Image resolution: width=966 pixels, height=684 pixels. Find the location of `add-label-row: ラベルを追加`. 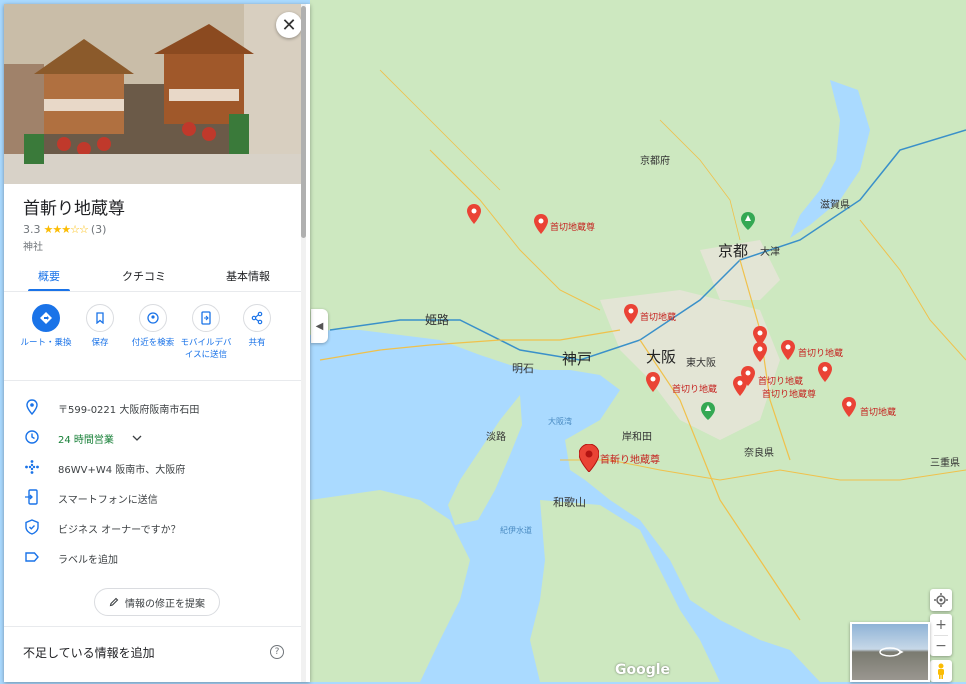

add-label-row: ラベルを追加 is located at coordinates (154, 558).